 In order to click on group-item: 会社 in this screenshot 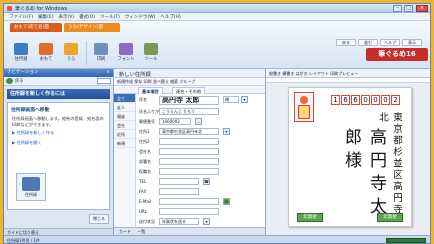, I will do `click(124, 125)`.